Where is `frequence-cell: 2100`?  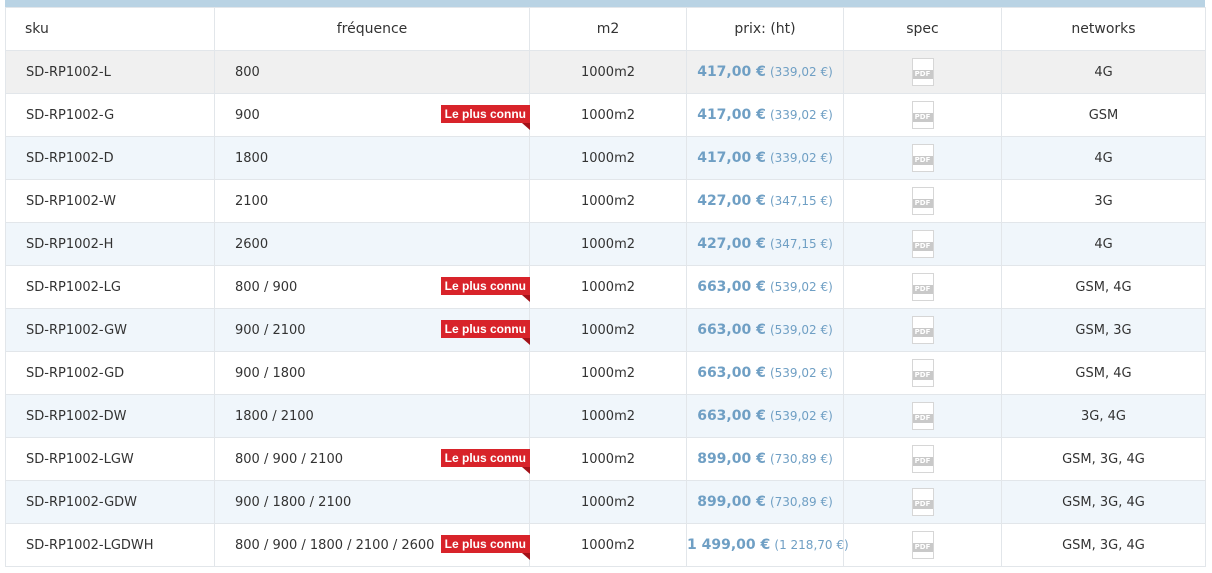 frequence-cell: 2100 is located at coordinates (372, 201).